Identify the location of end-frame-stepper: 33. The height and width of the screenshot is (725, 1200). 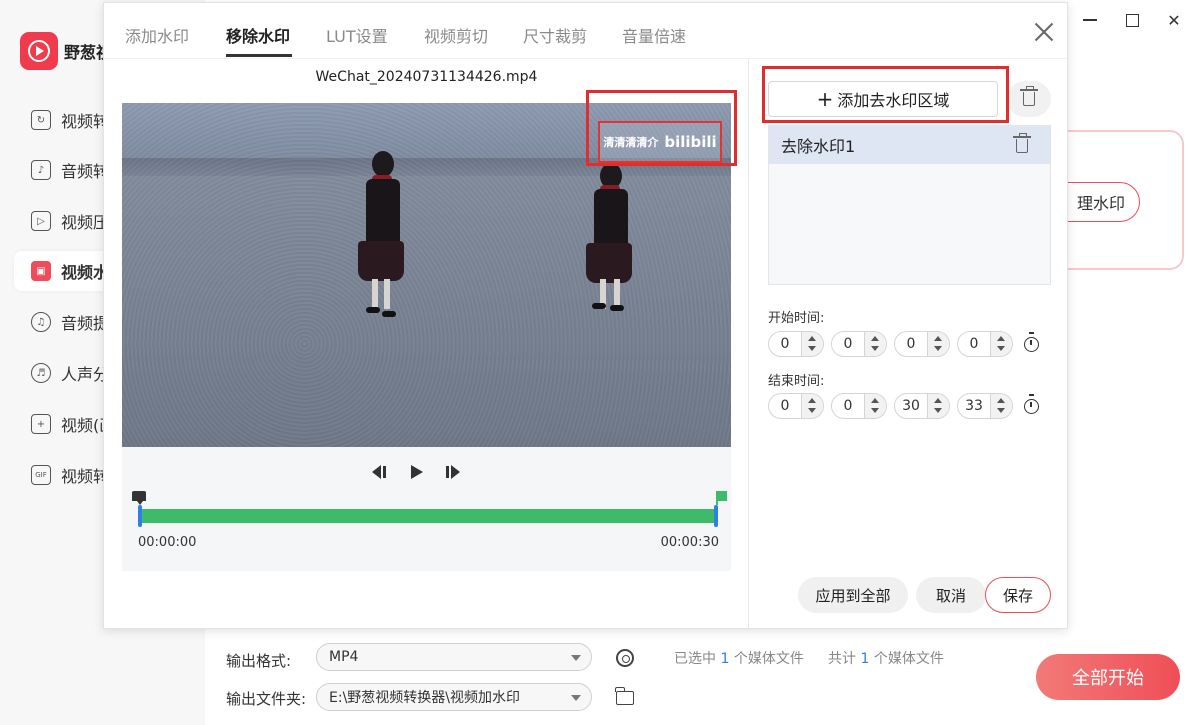
(985, 406).